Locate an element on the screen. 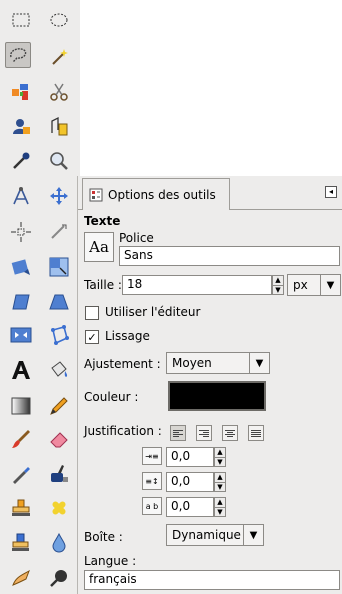  align-icon is located at coordinates (21, 232).